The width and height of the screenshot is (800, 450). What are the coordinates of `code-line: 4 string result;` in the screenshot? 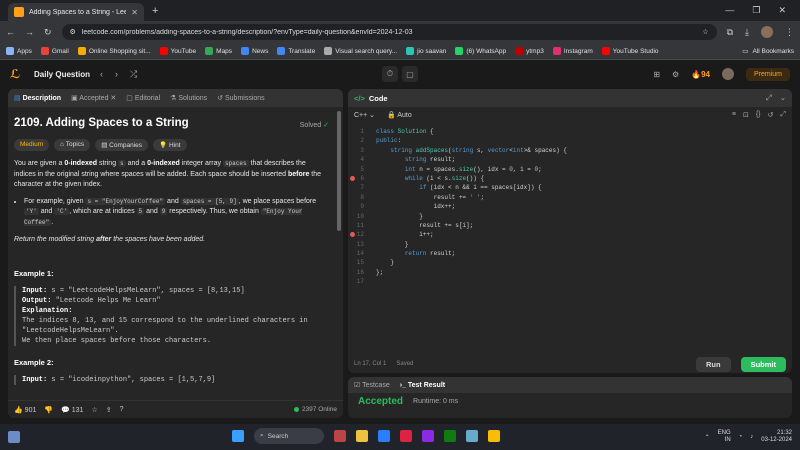 It's located at (570, 159).